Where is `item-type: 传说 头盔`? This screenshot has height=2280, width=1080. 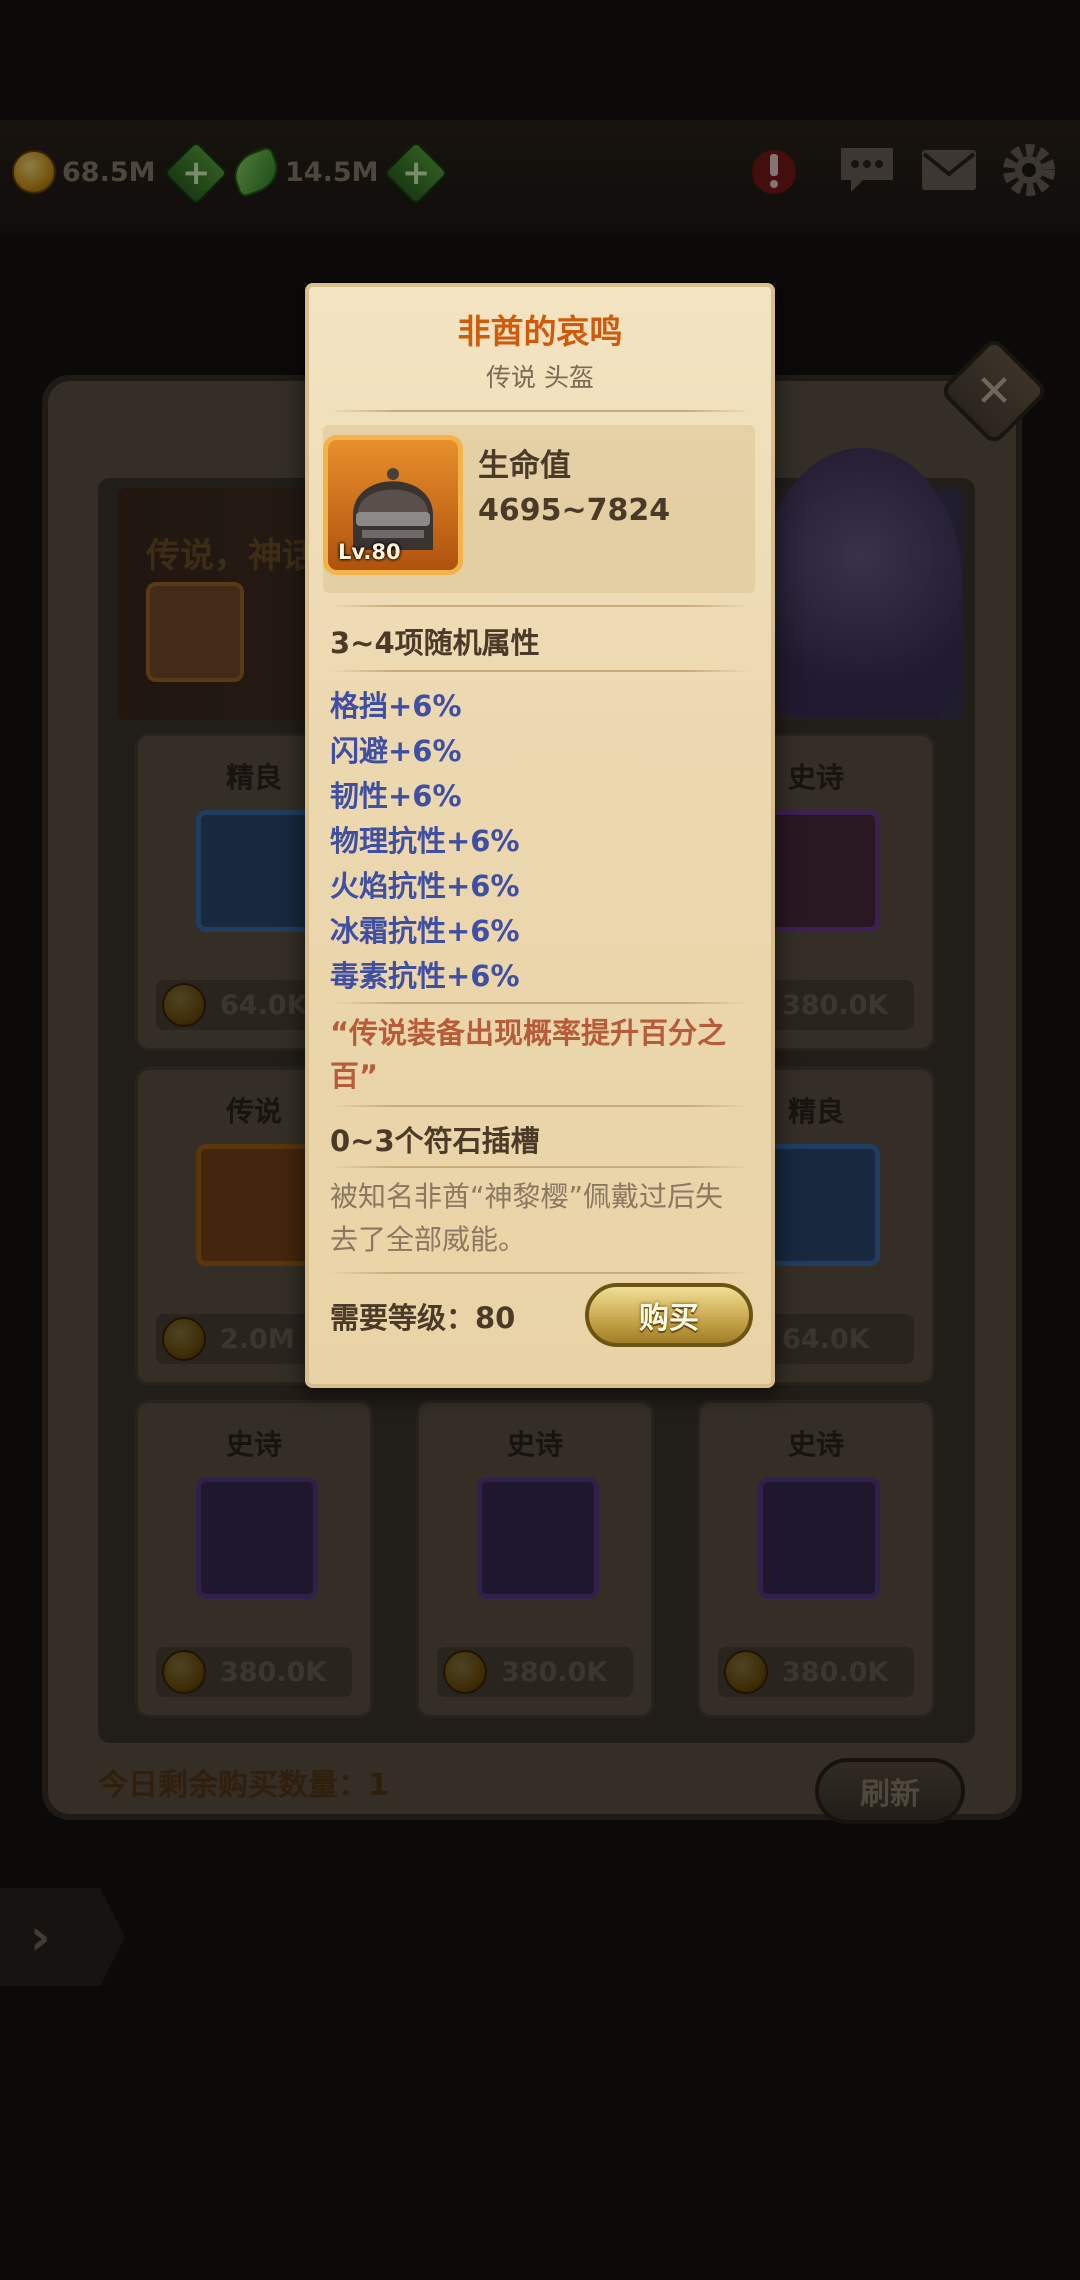
item-type: 传说 头盔 is located at coordinates (540, 377).